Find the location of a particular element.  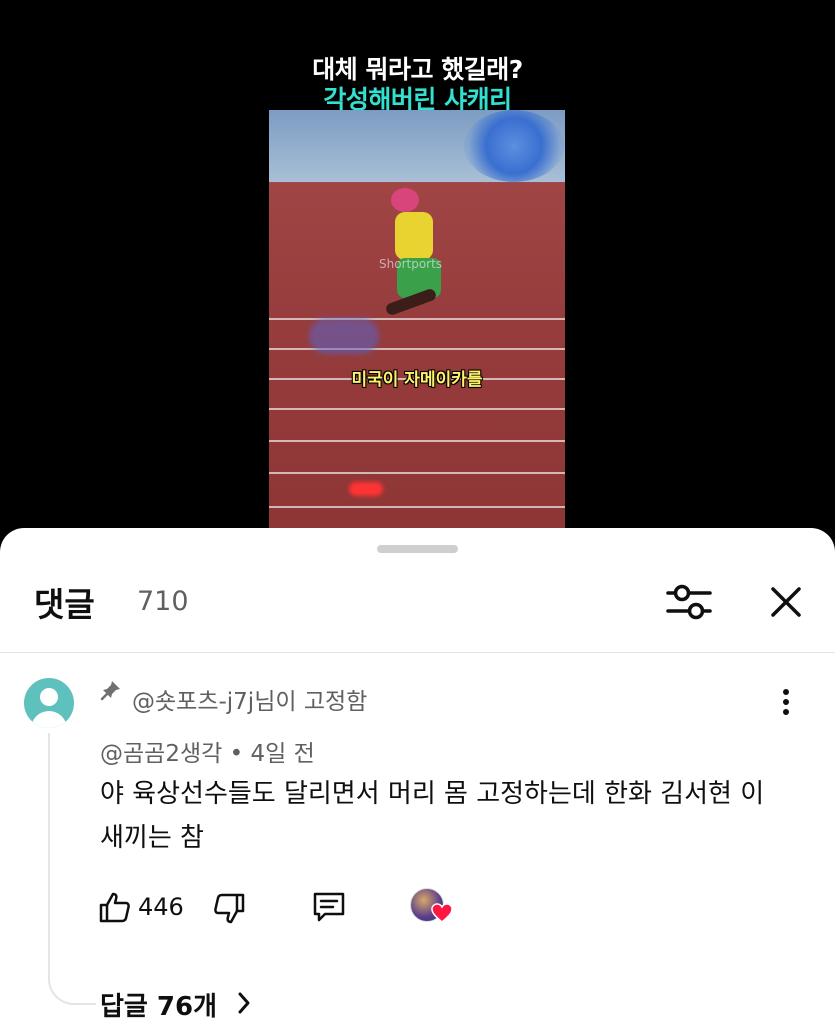

comment-time: • 4일 전 is located at coordinates (272, 754).